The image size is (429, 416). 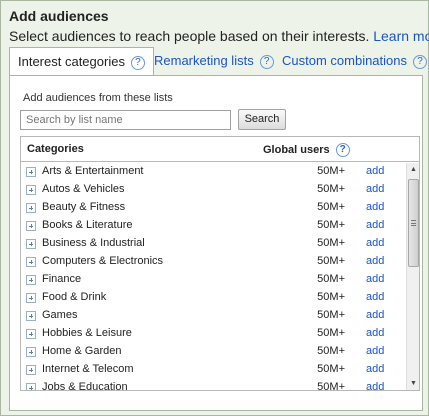 What do you see at coordinates (213, 370) in the screenshot?
I see `table-row: Internet & Telecom 50M+ add` at bounding box center [213, 370].